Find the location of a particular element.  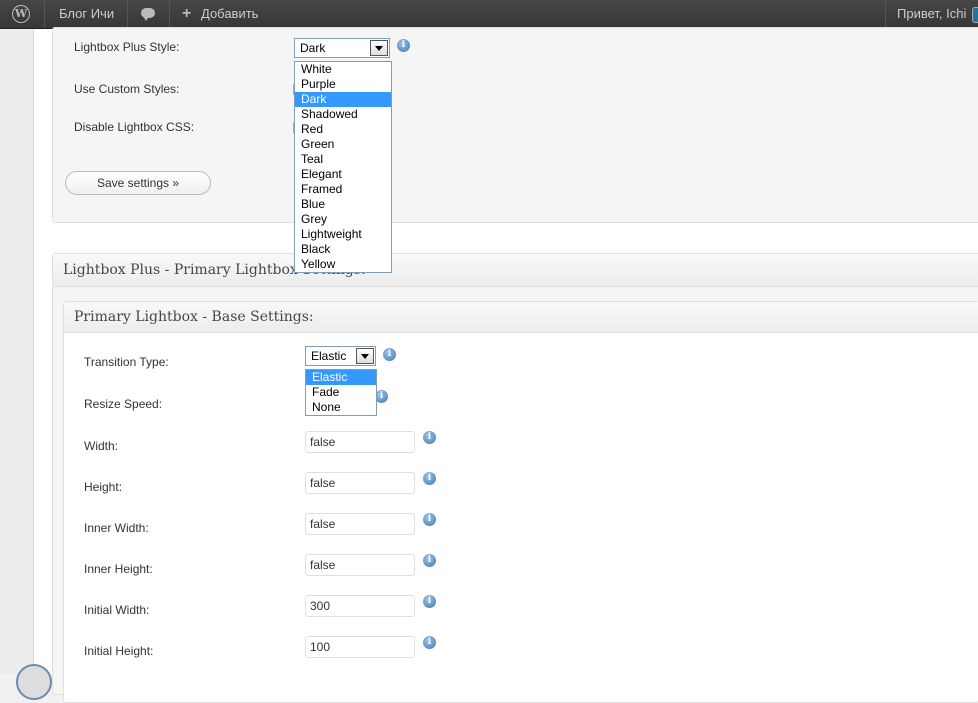

transition-select: Elastic is located at coordinates (340, 356).